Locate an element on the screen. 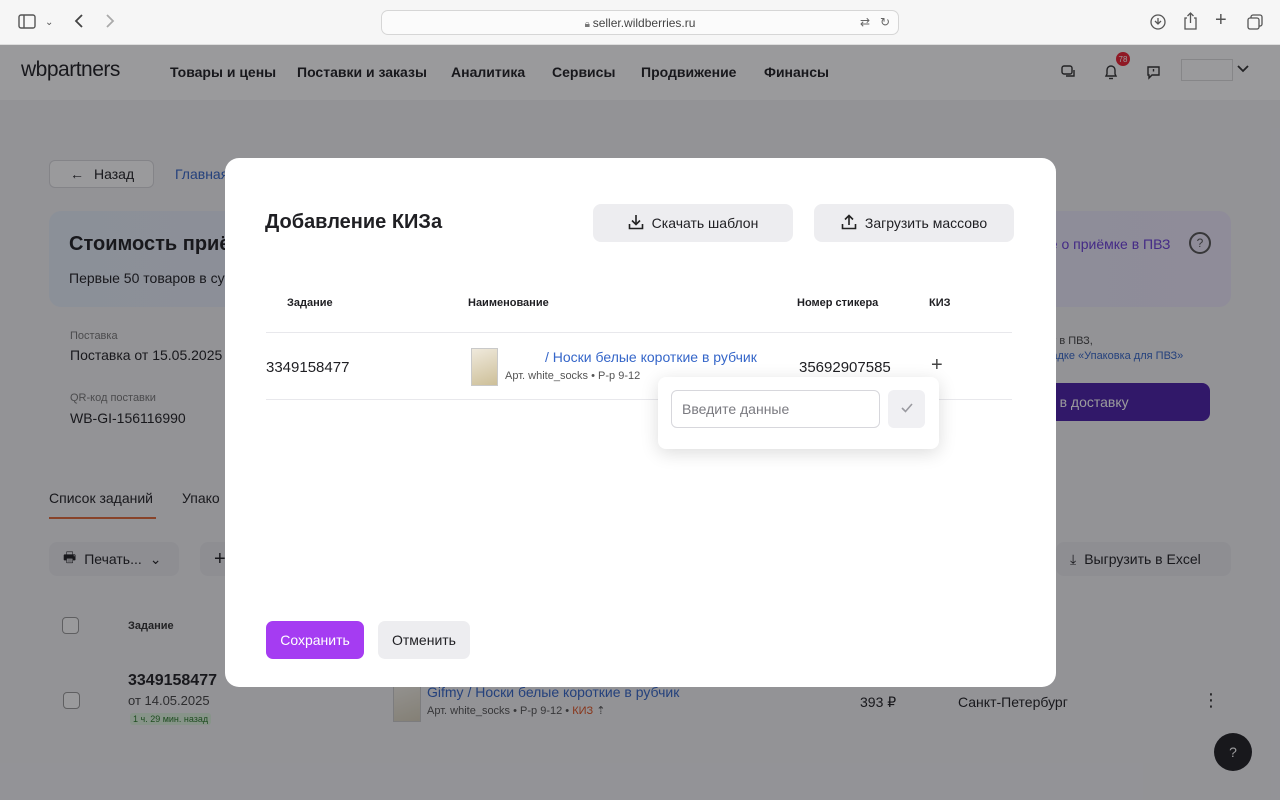  kiz-input-popover is located at coordinates (798, 413).